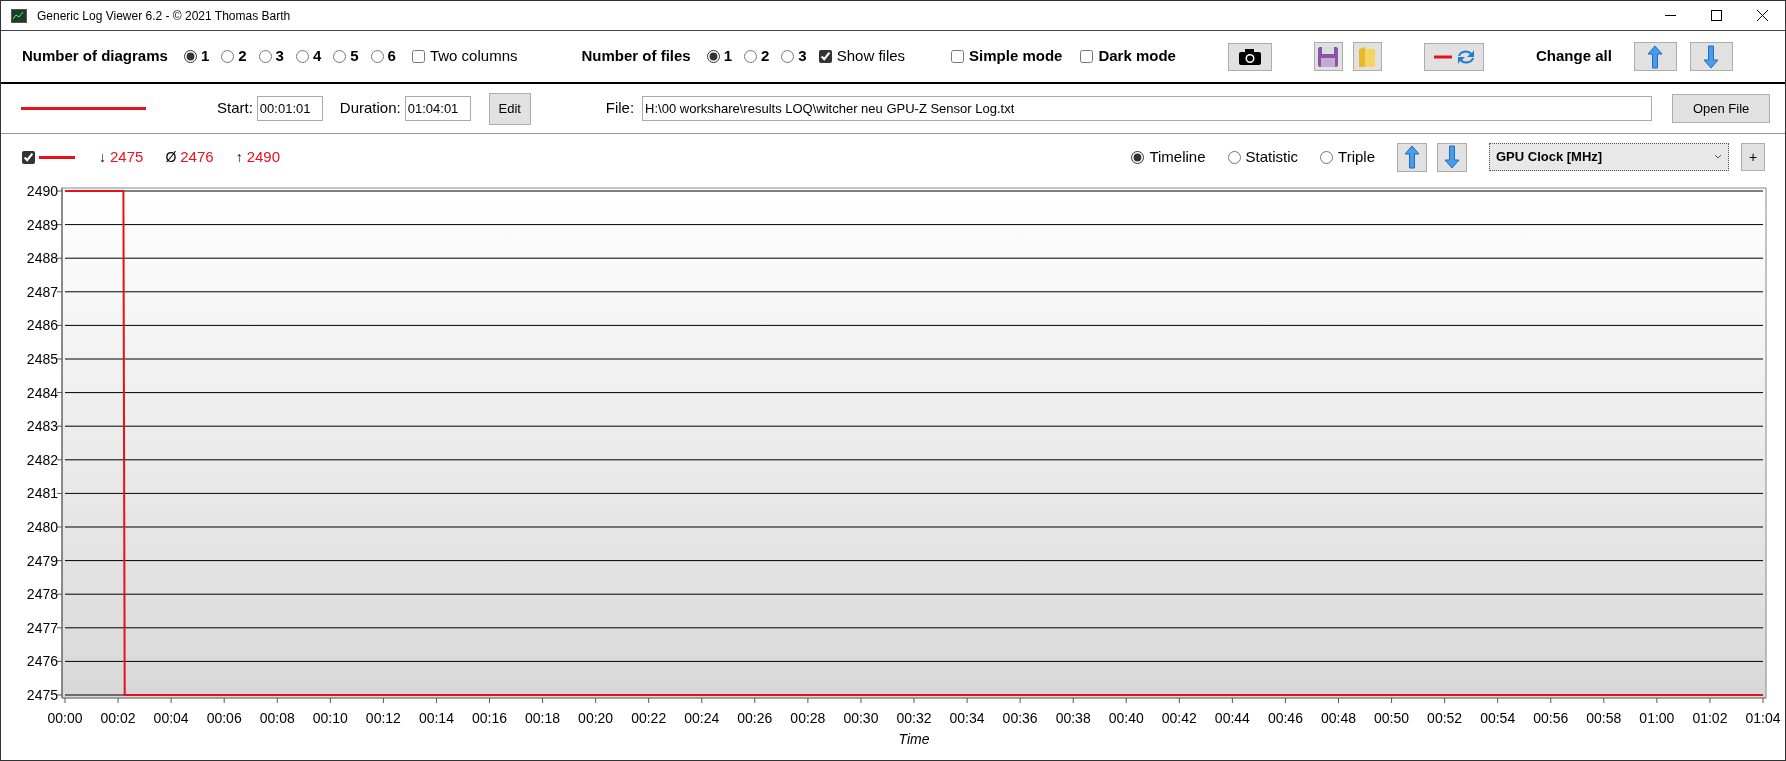  Describe the element at coordinates (543, 718) in the screenshot. I see `x-tick-label: 00:18` at that location.